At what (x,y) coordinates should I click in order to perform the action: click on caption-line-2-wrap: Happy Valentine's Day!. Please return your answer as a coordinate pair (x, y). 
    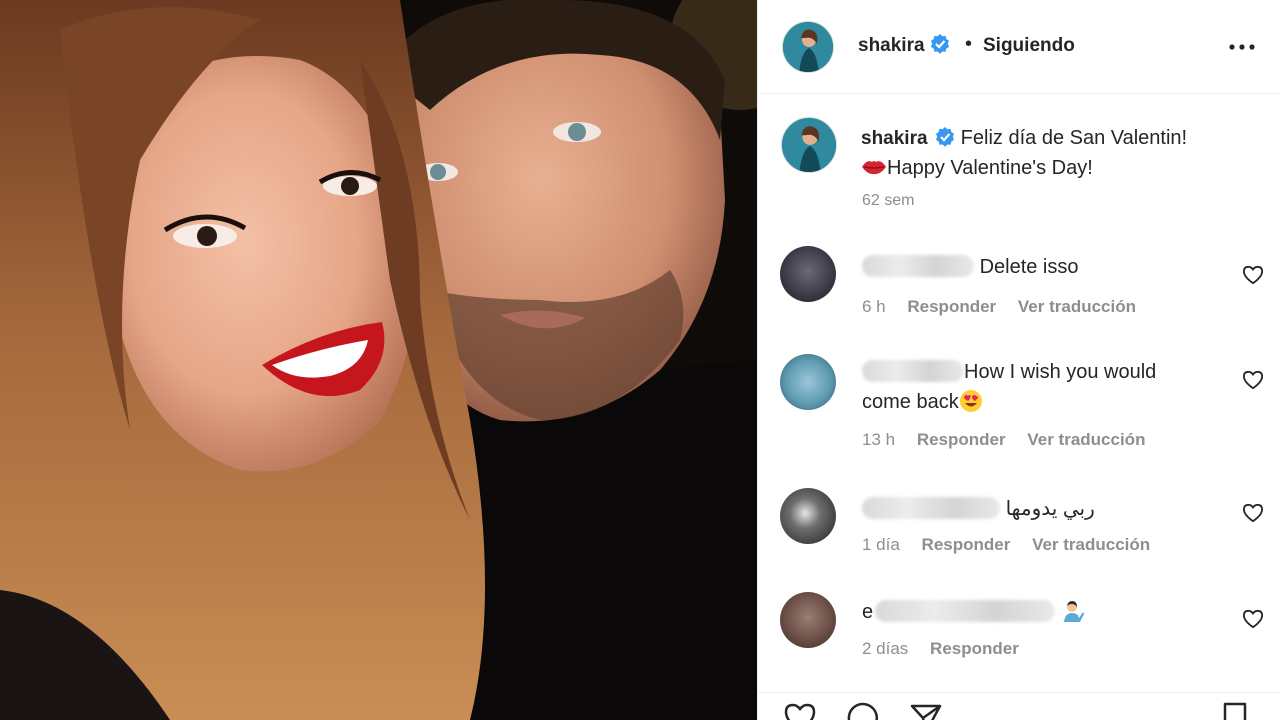
    Looking at the image, I should click on (977, 168).